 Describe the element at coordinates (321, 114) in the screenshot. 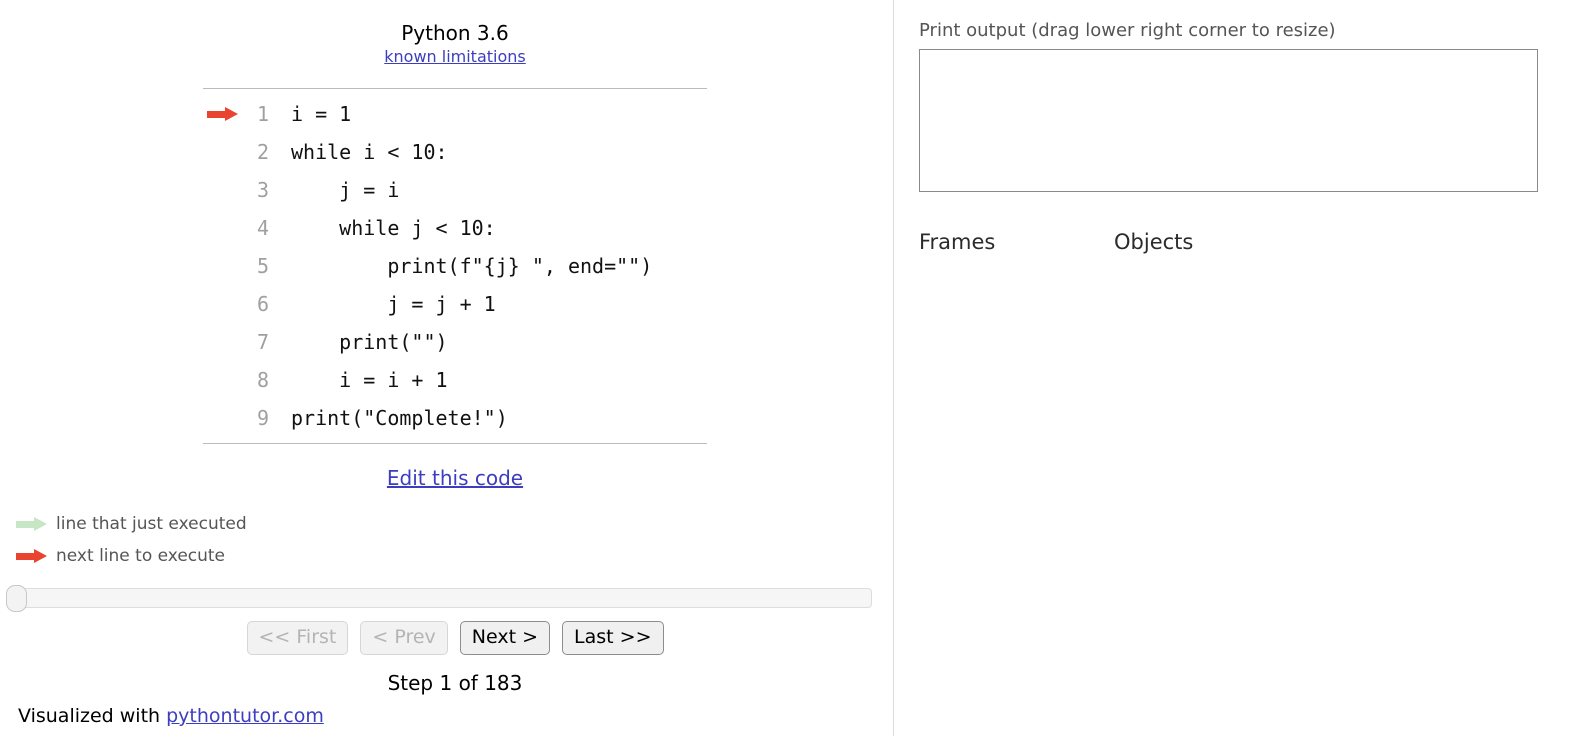

I see `code-line-text: i = 1` at that location.